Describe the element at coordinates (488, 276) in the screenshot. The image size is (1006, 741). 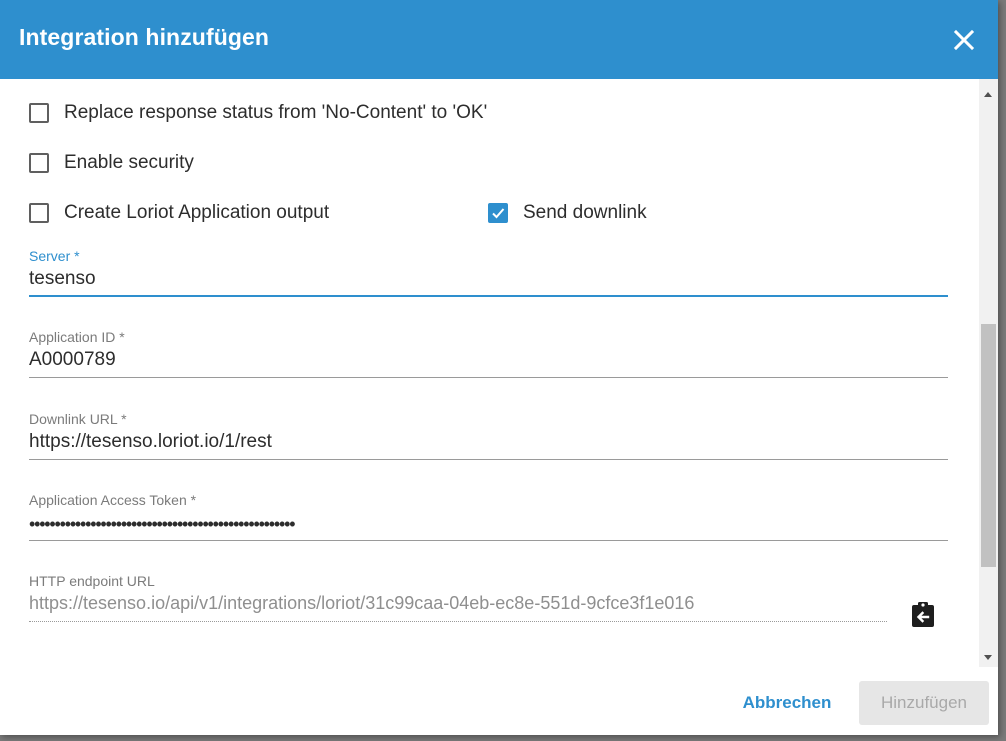
I see `server-field: Server * tesenso` at that location.